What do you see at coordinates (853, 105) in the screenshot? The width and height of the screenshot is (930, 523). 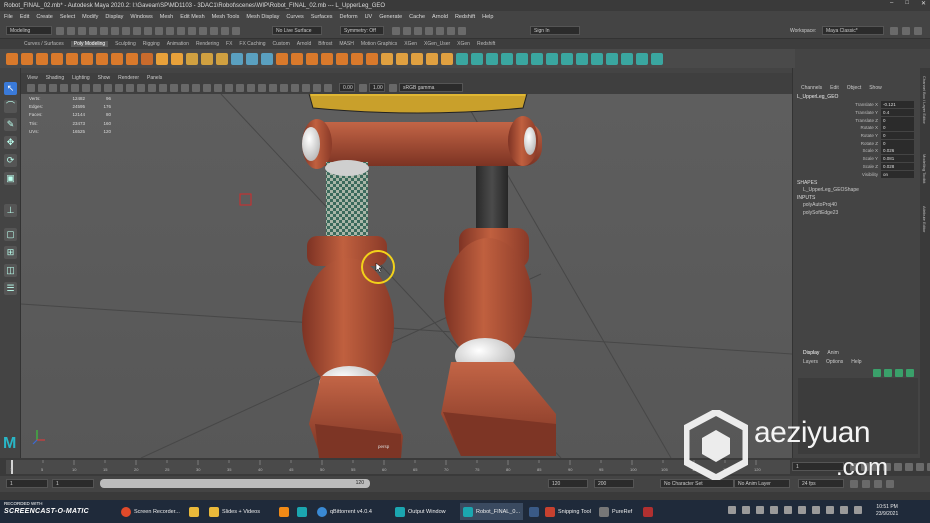 I see `channel-row: Translate X -0.121` at bounding box center [853, 105].